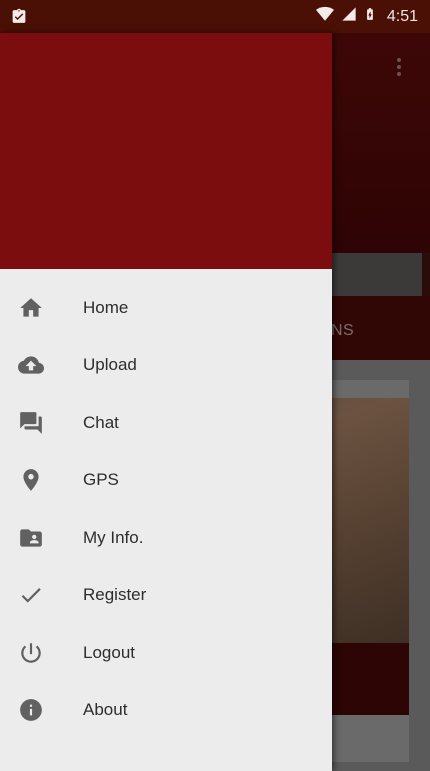 This screenshot has height=771, width=430. I want to click on clipboard-check-icon, so click(19, 16).